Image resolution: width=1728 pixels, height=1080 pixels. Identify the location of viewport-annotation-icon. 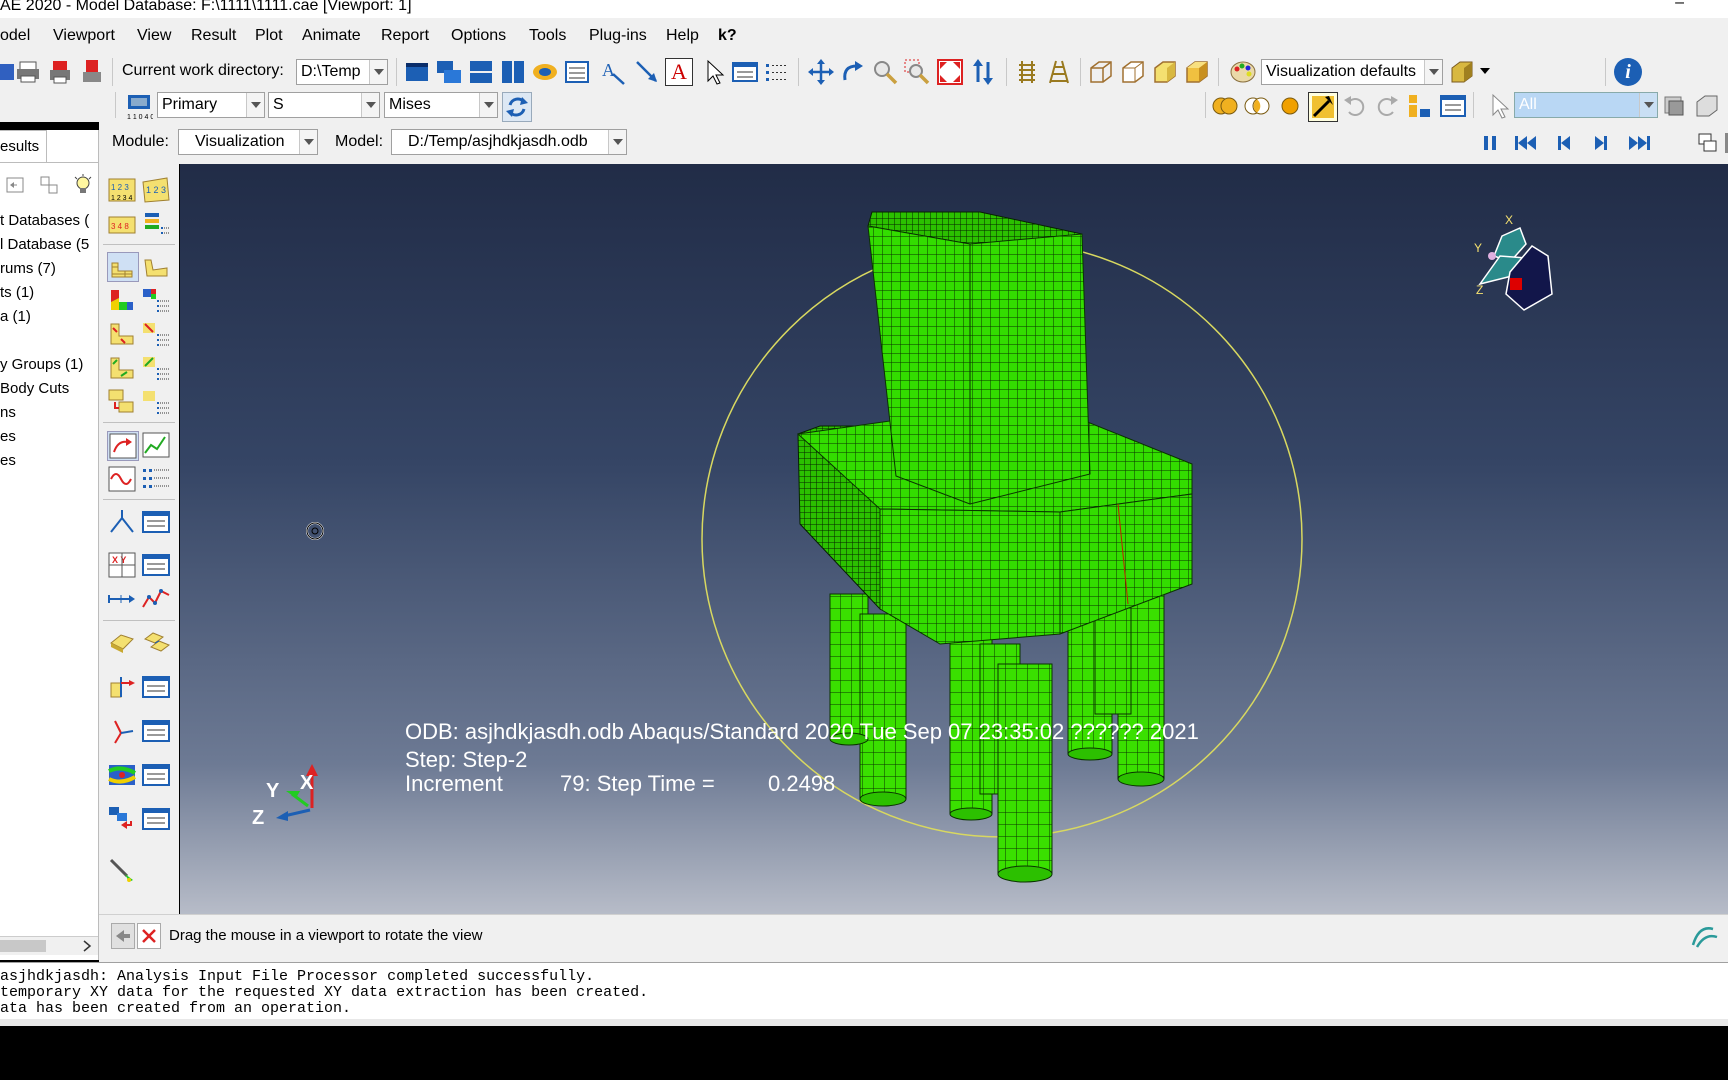
(577, 72).